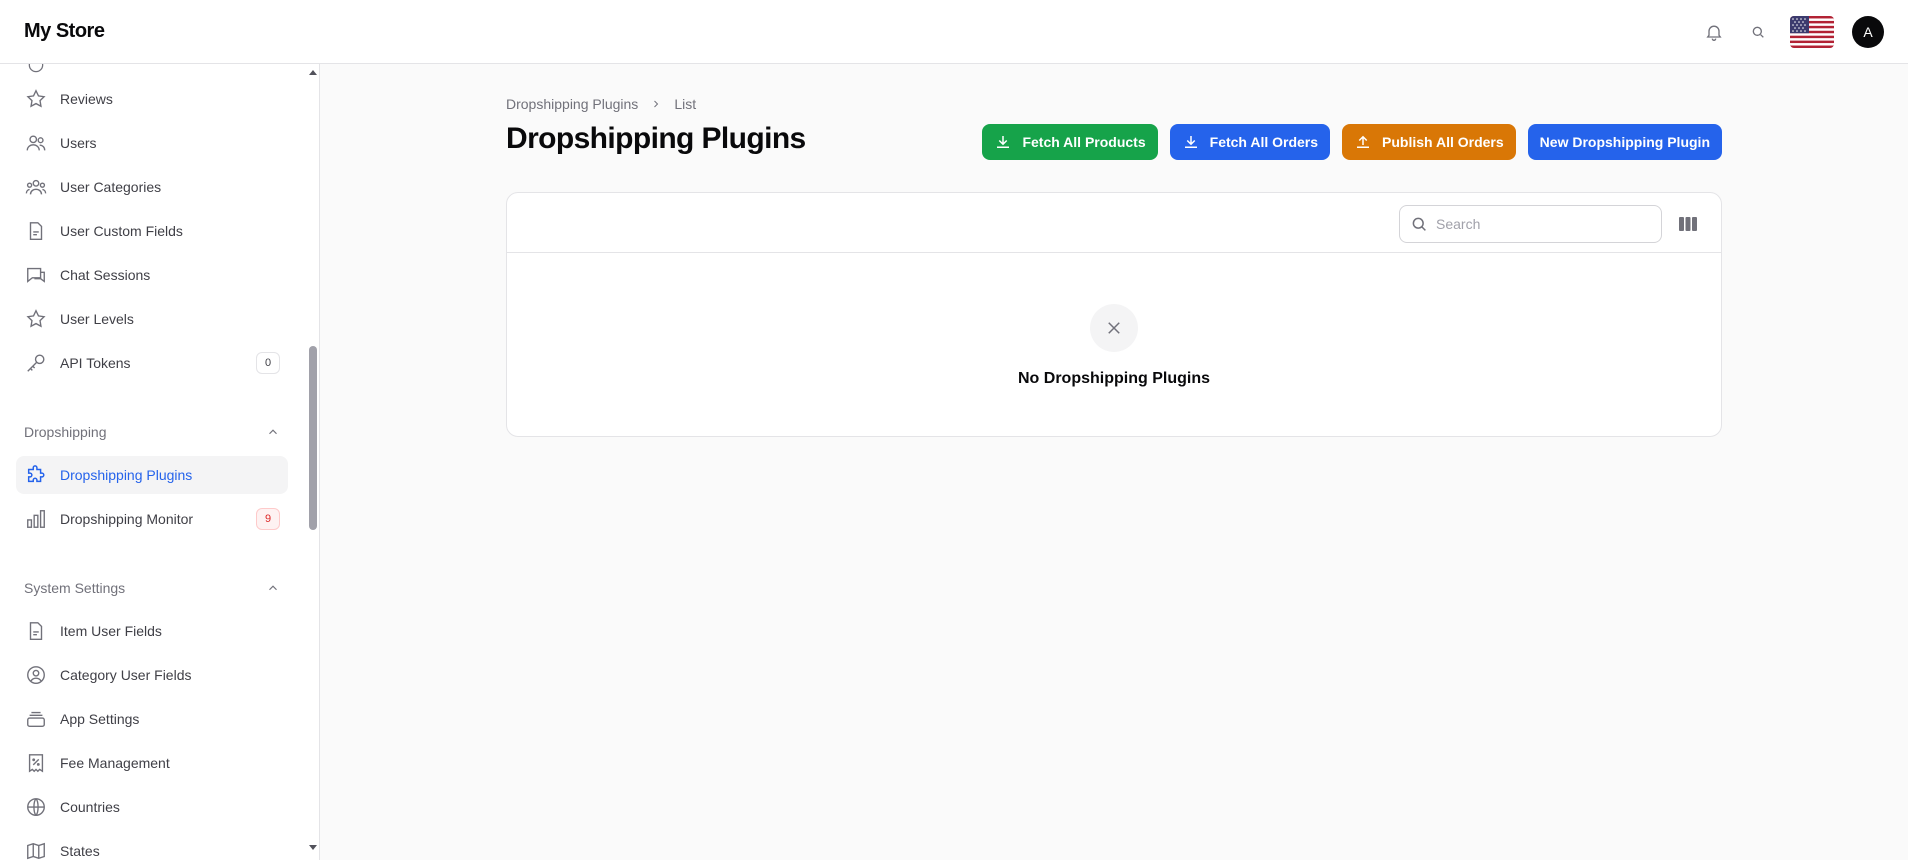  Describe the element at coordinates (36, 763) in the screenshot. I see `receipt-percent-icon` at that location.